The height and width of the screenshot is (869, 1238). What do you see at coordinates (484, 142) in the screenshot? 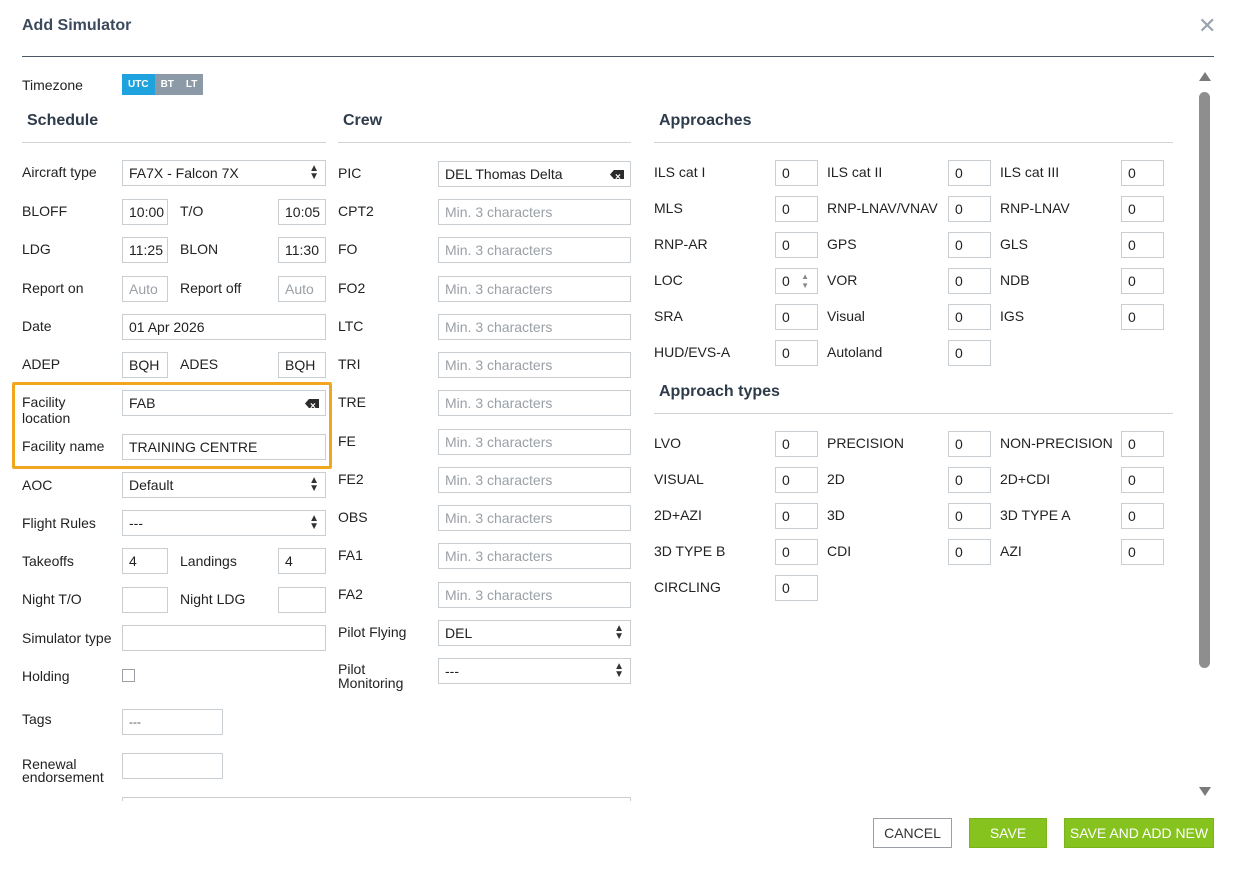
I see `crew-divider` at bounding box center [484, 142].